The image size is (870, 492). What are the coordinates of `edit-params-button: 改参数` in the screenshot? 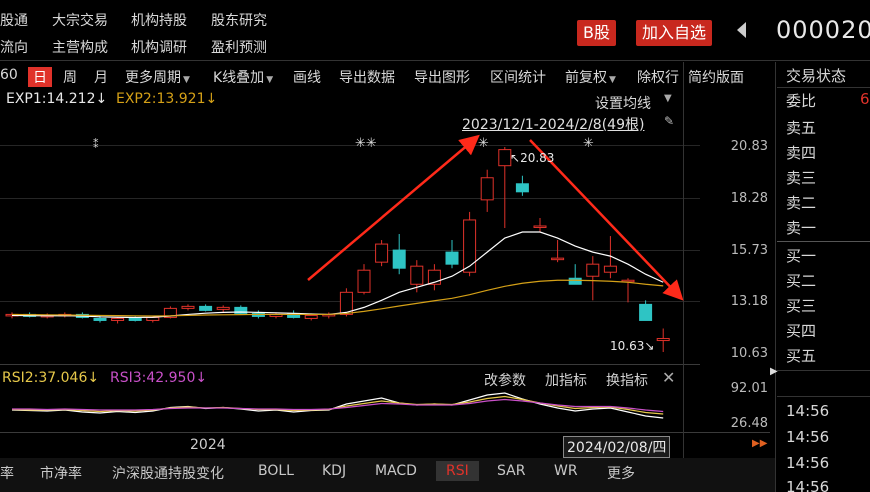 It's located at (505, 380).